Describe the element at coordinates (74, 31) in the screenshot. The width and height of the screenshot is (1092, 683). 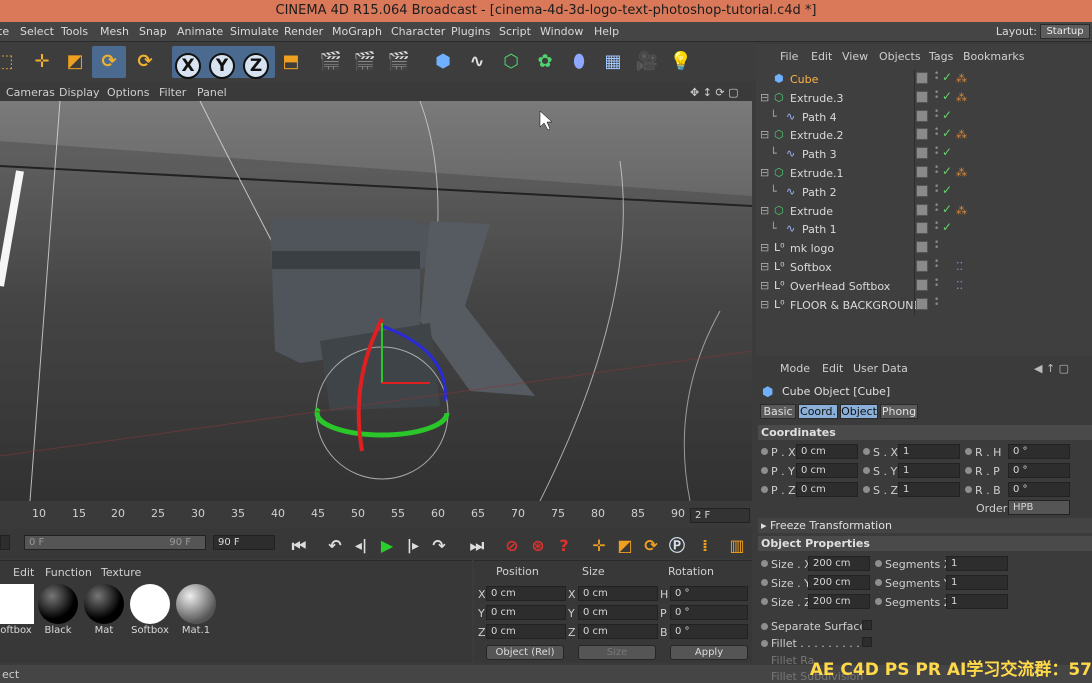
I see `menu-tools: Tools` at that location.